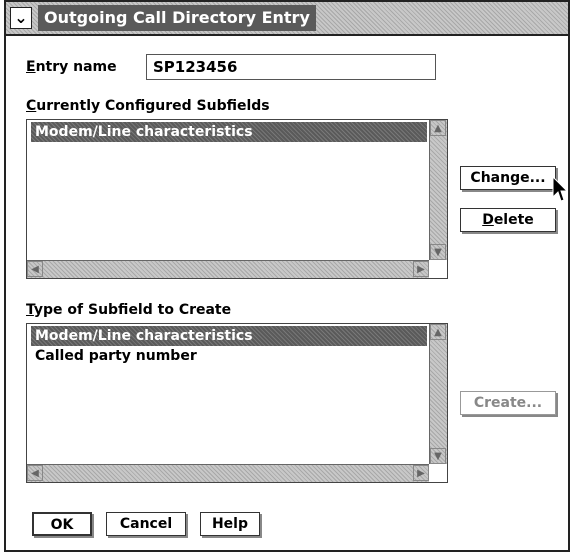 The image size is (576, 556). I want to click on entry-name-field: SP123456, so click(291, 67).